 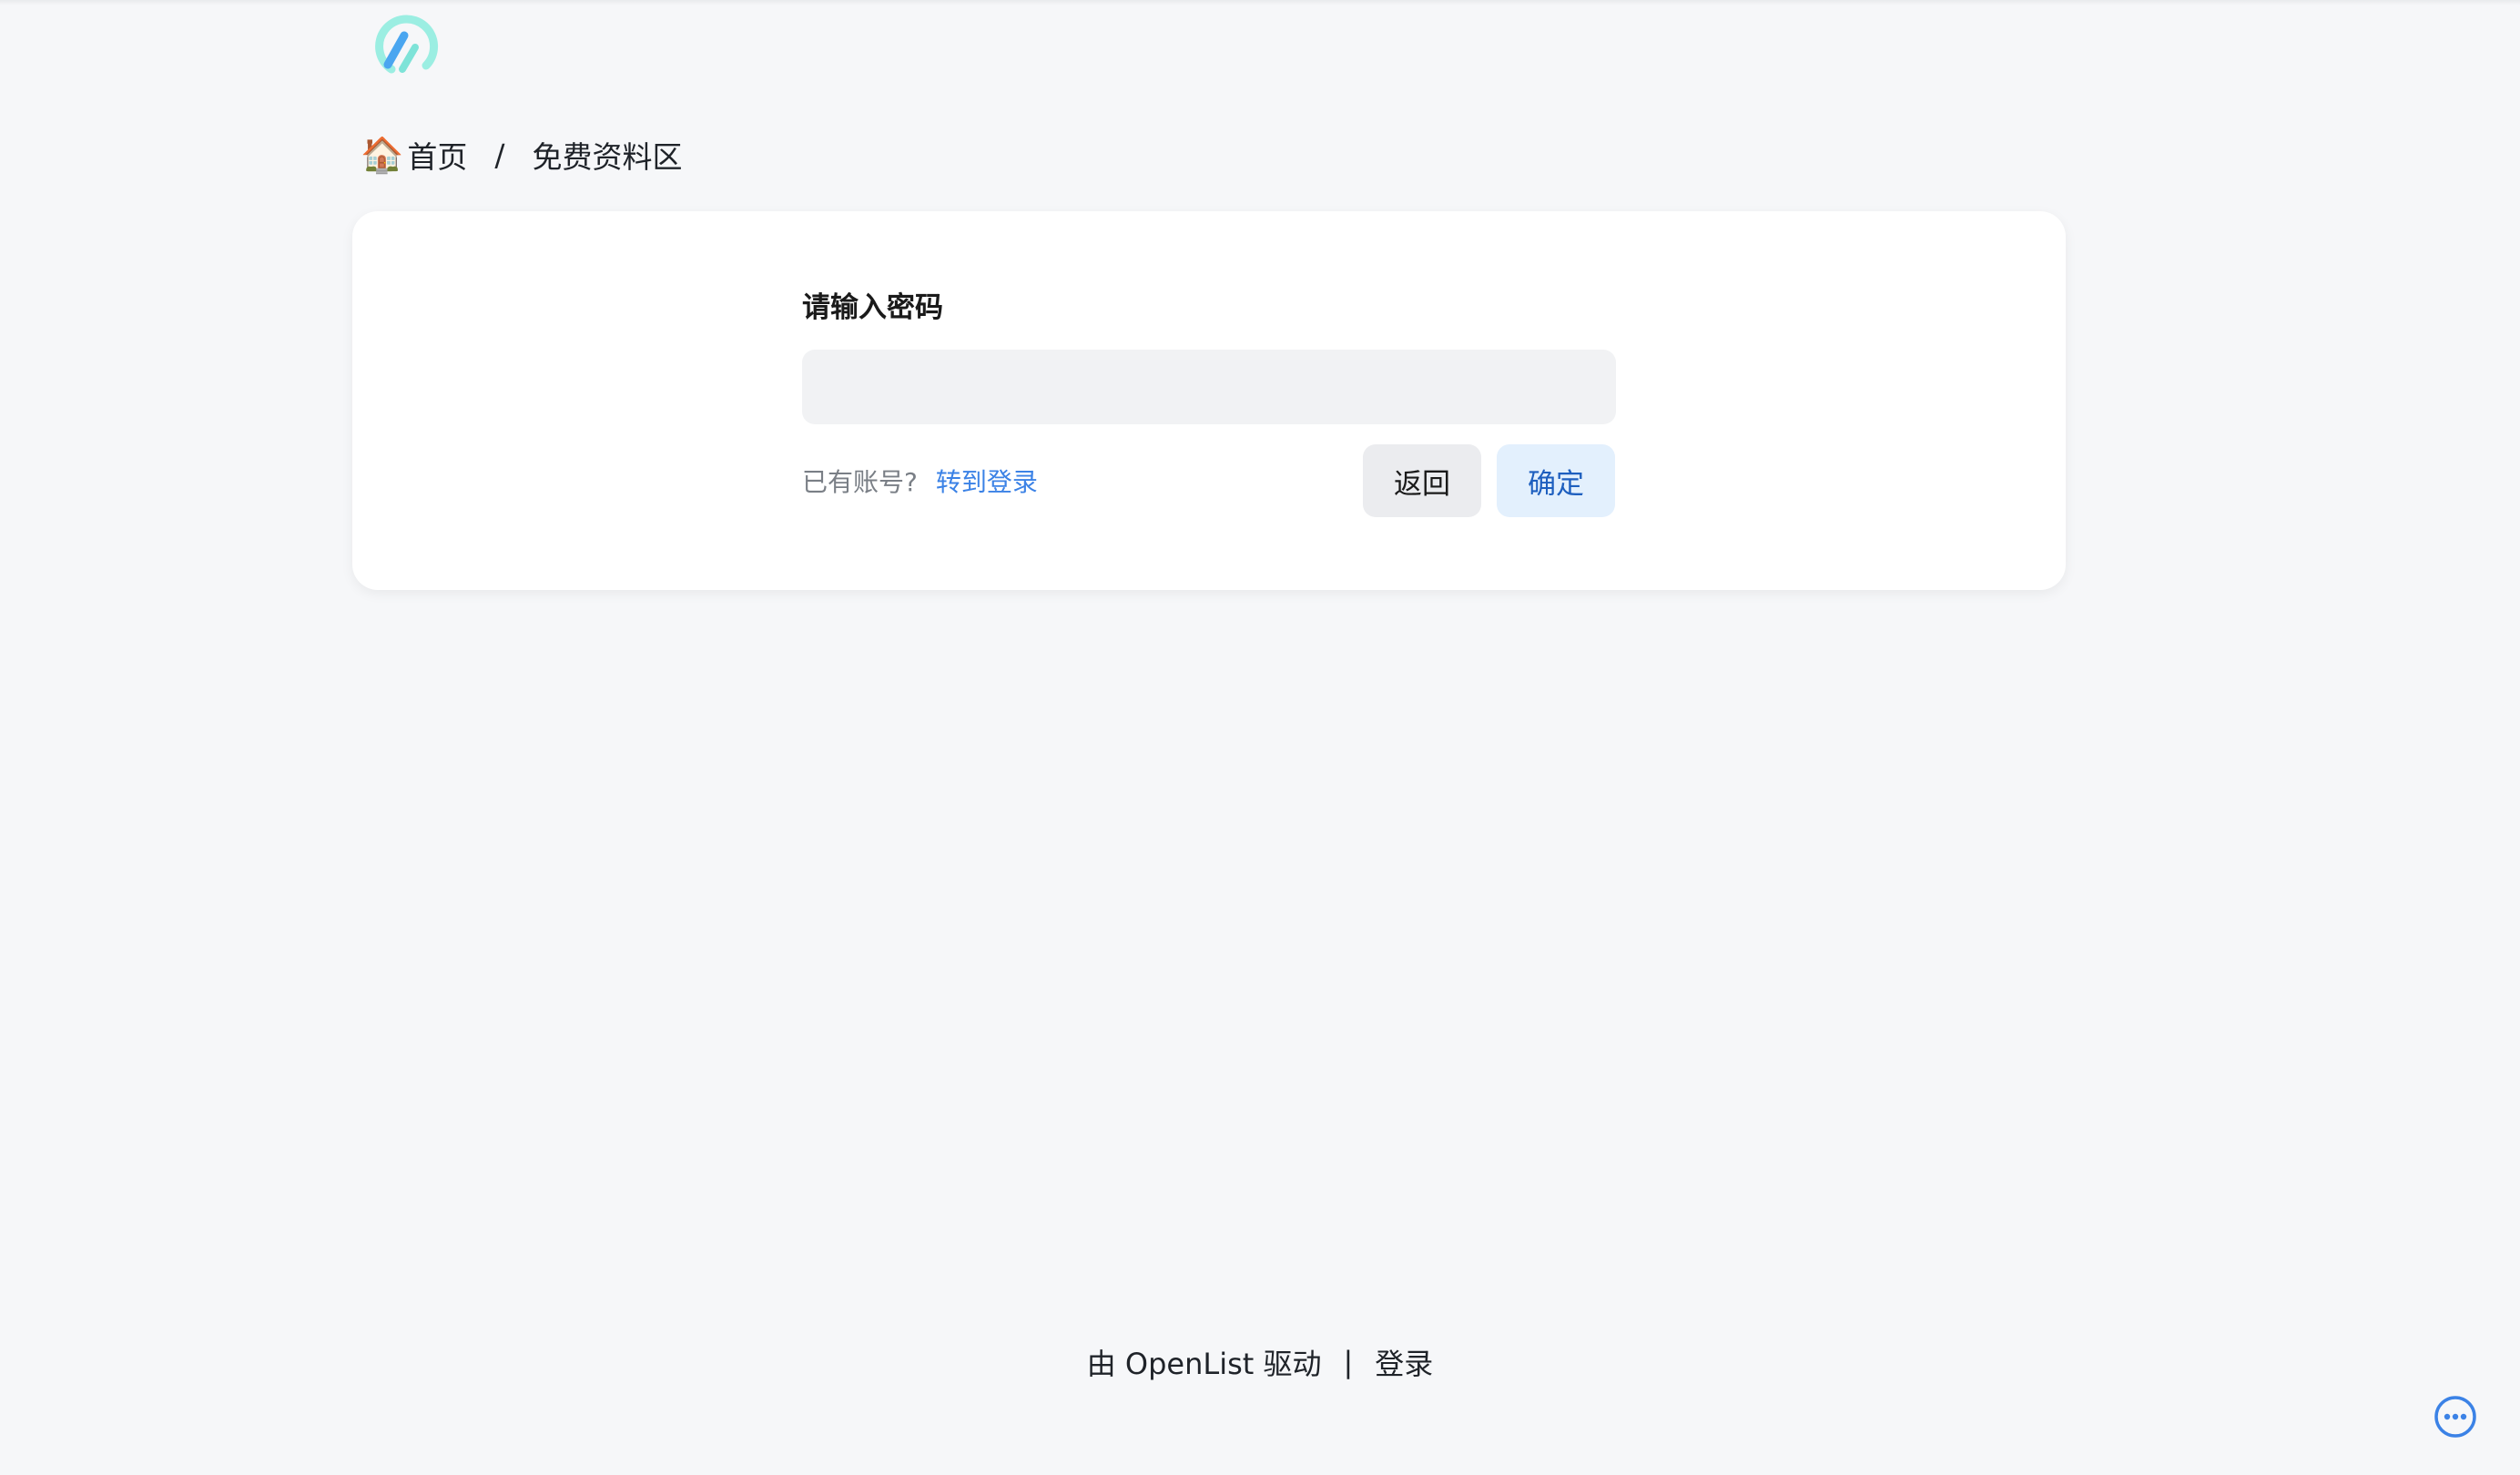 What do you see at coordinates (1260, 2) in the screenshot?
I see `top-bar-shadow` at bounding box center [1260, 2].